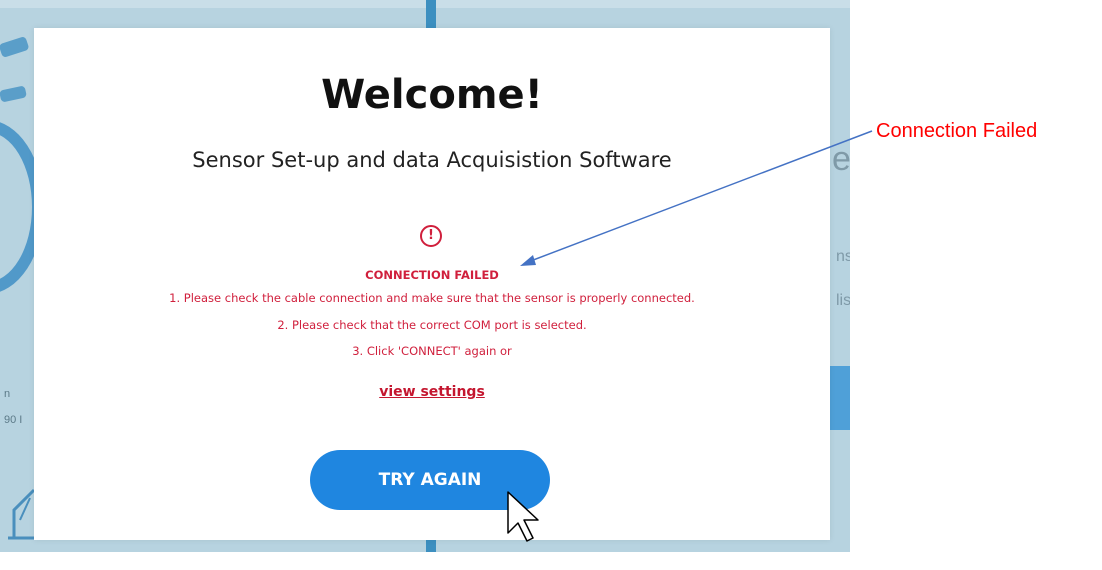  I want to click on background-top-bar, so click(425, 4).